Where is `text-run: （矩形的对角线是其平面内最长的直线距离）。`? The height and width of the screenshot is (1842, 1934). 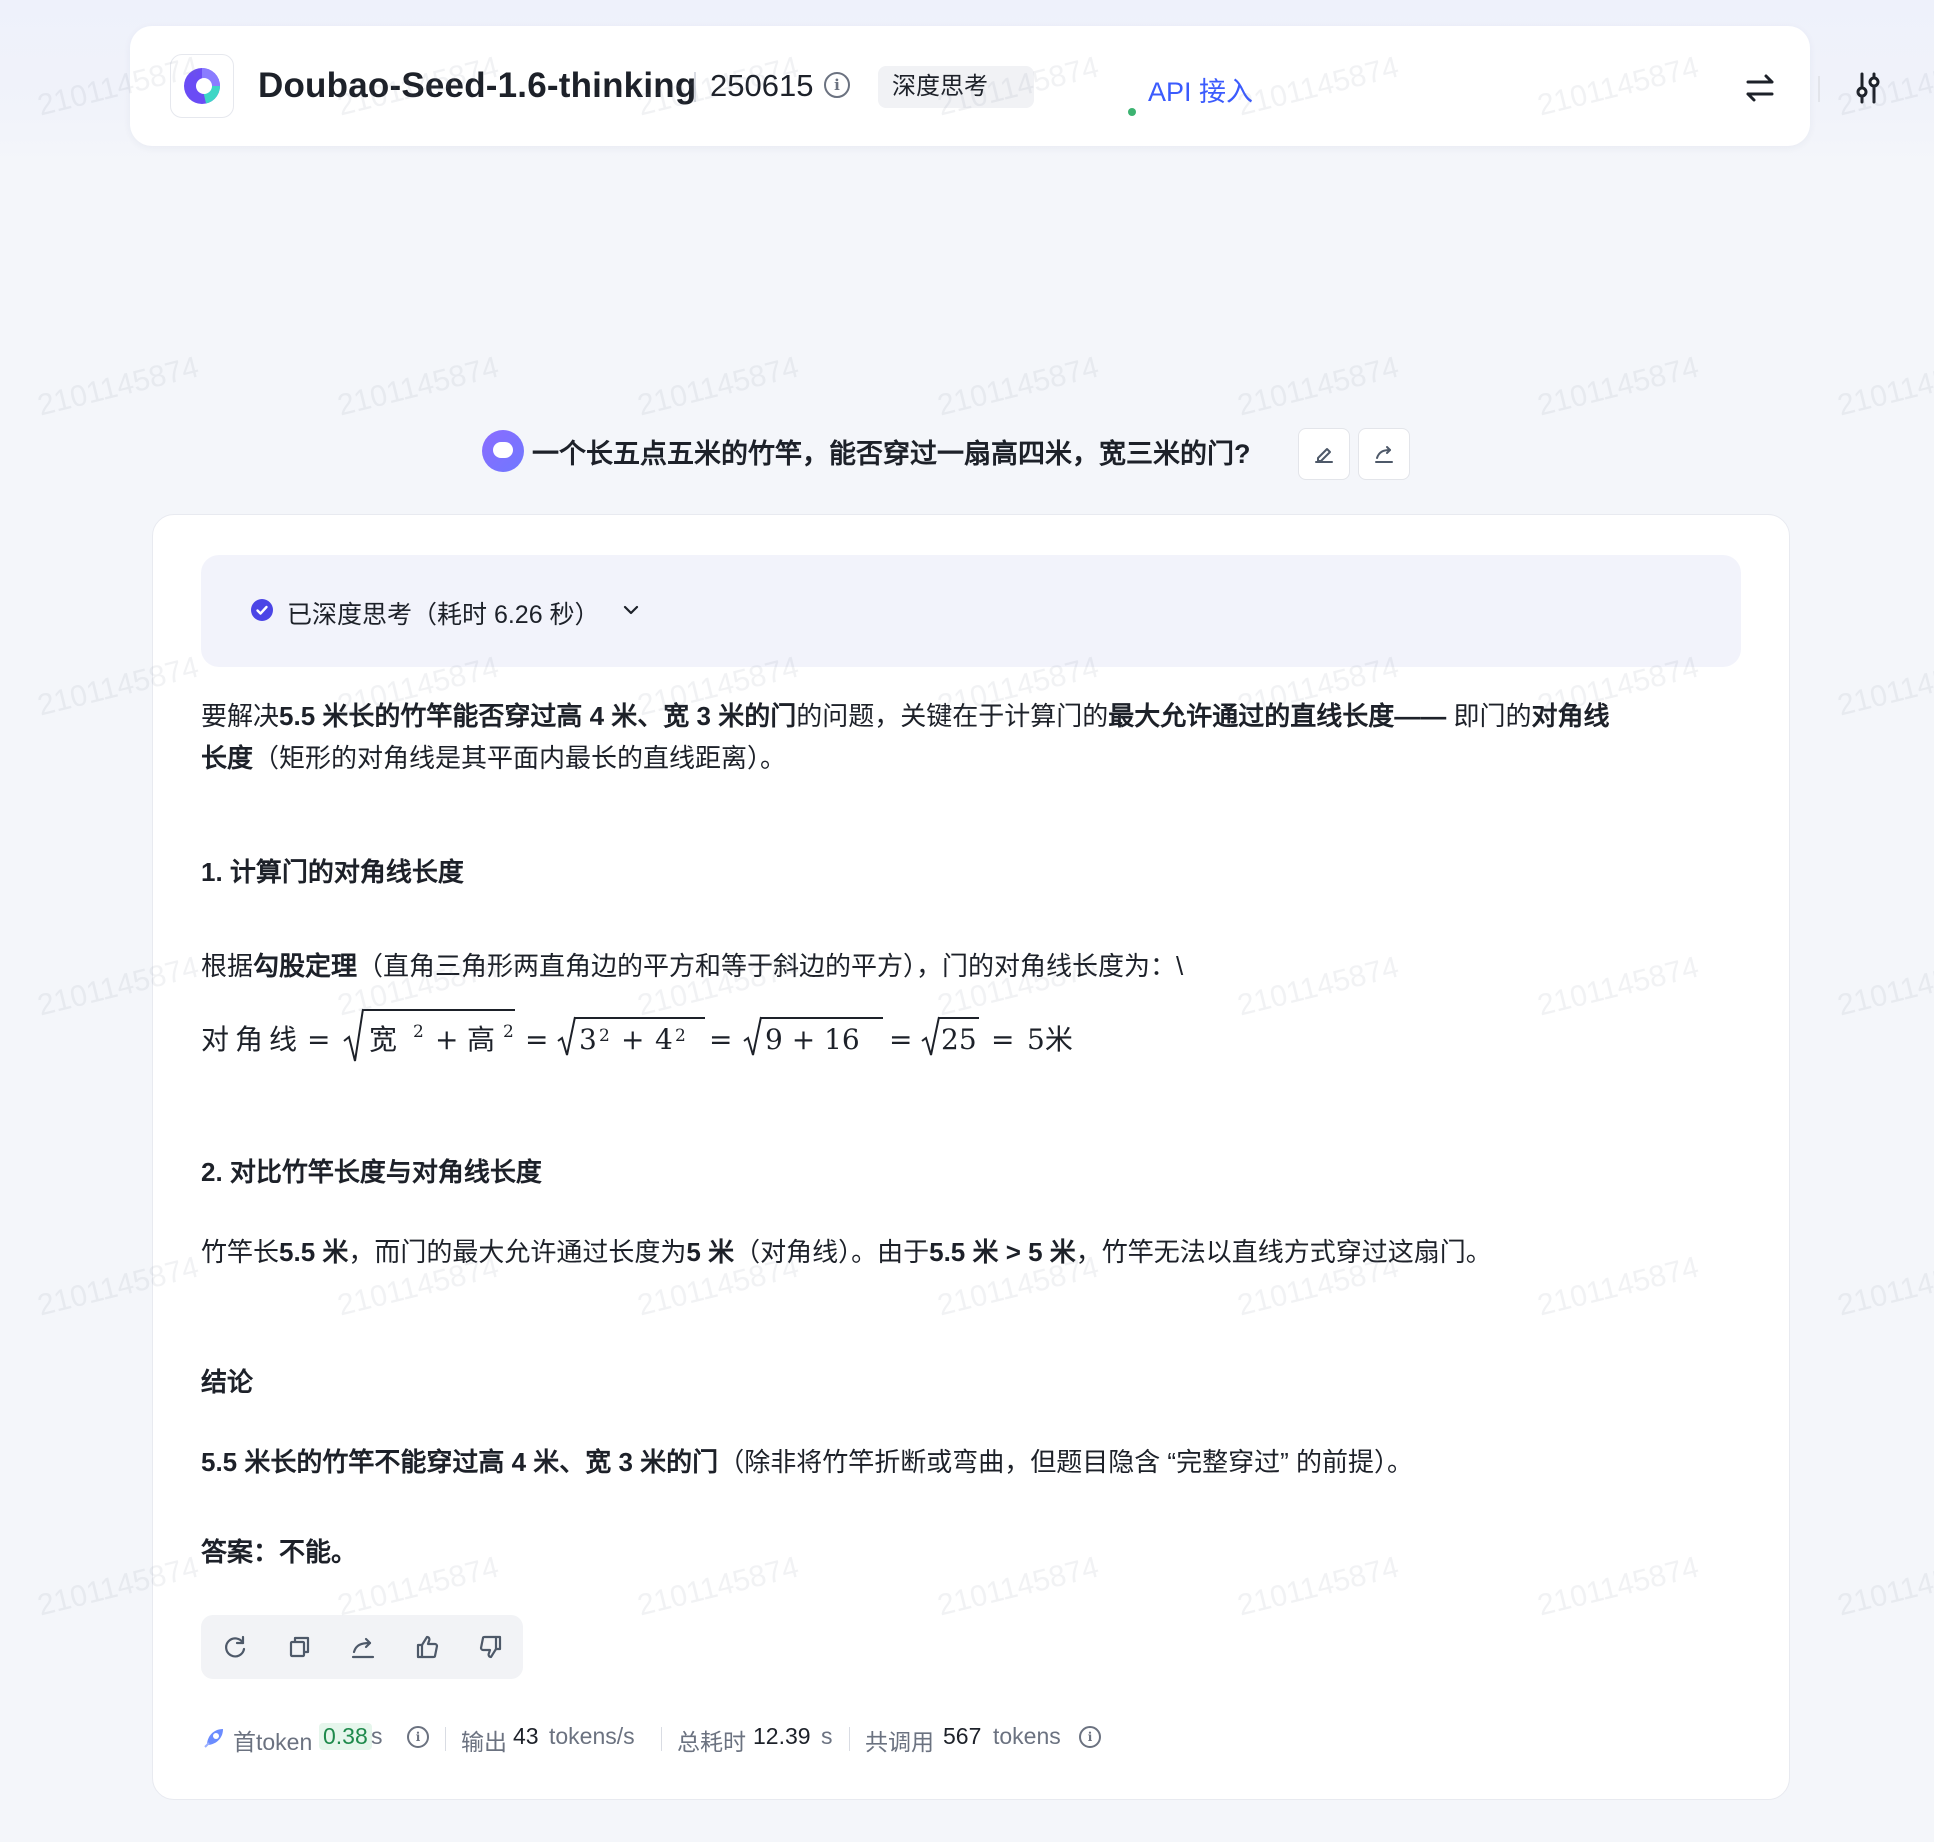
text-run: （矩形的对角线是其平面内最长的直线距离）。 is located at coordinates (520, 758).